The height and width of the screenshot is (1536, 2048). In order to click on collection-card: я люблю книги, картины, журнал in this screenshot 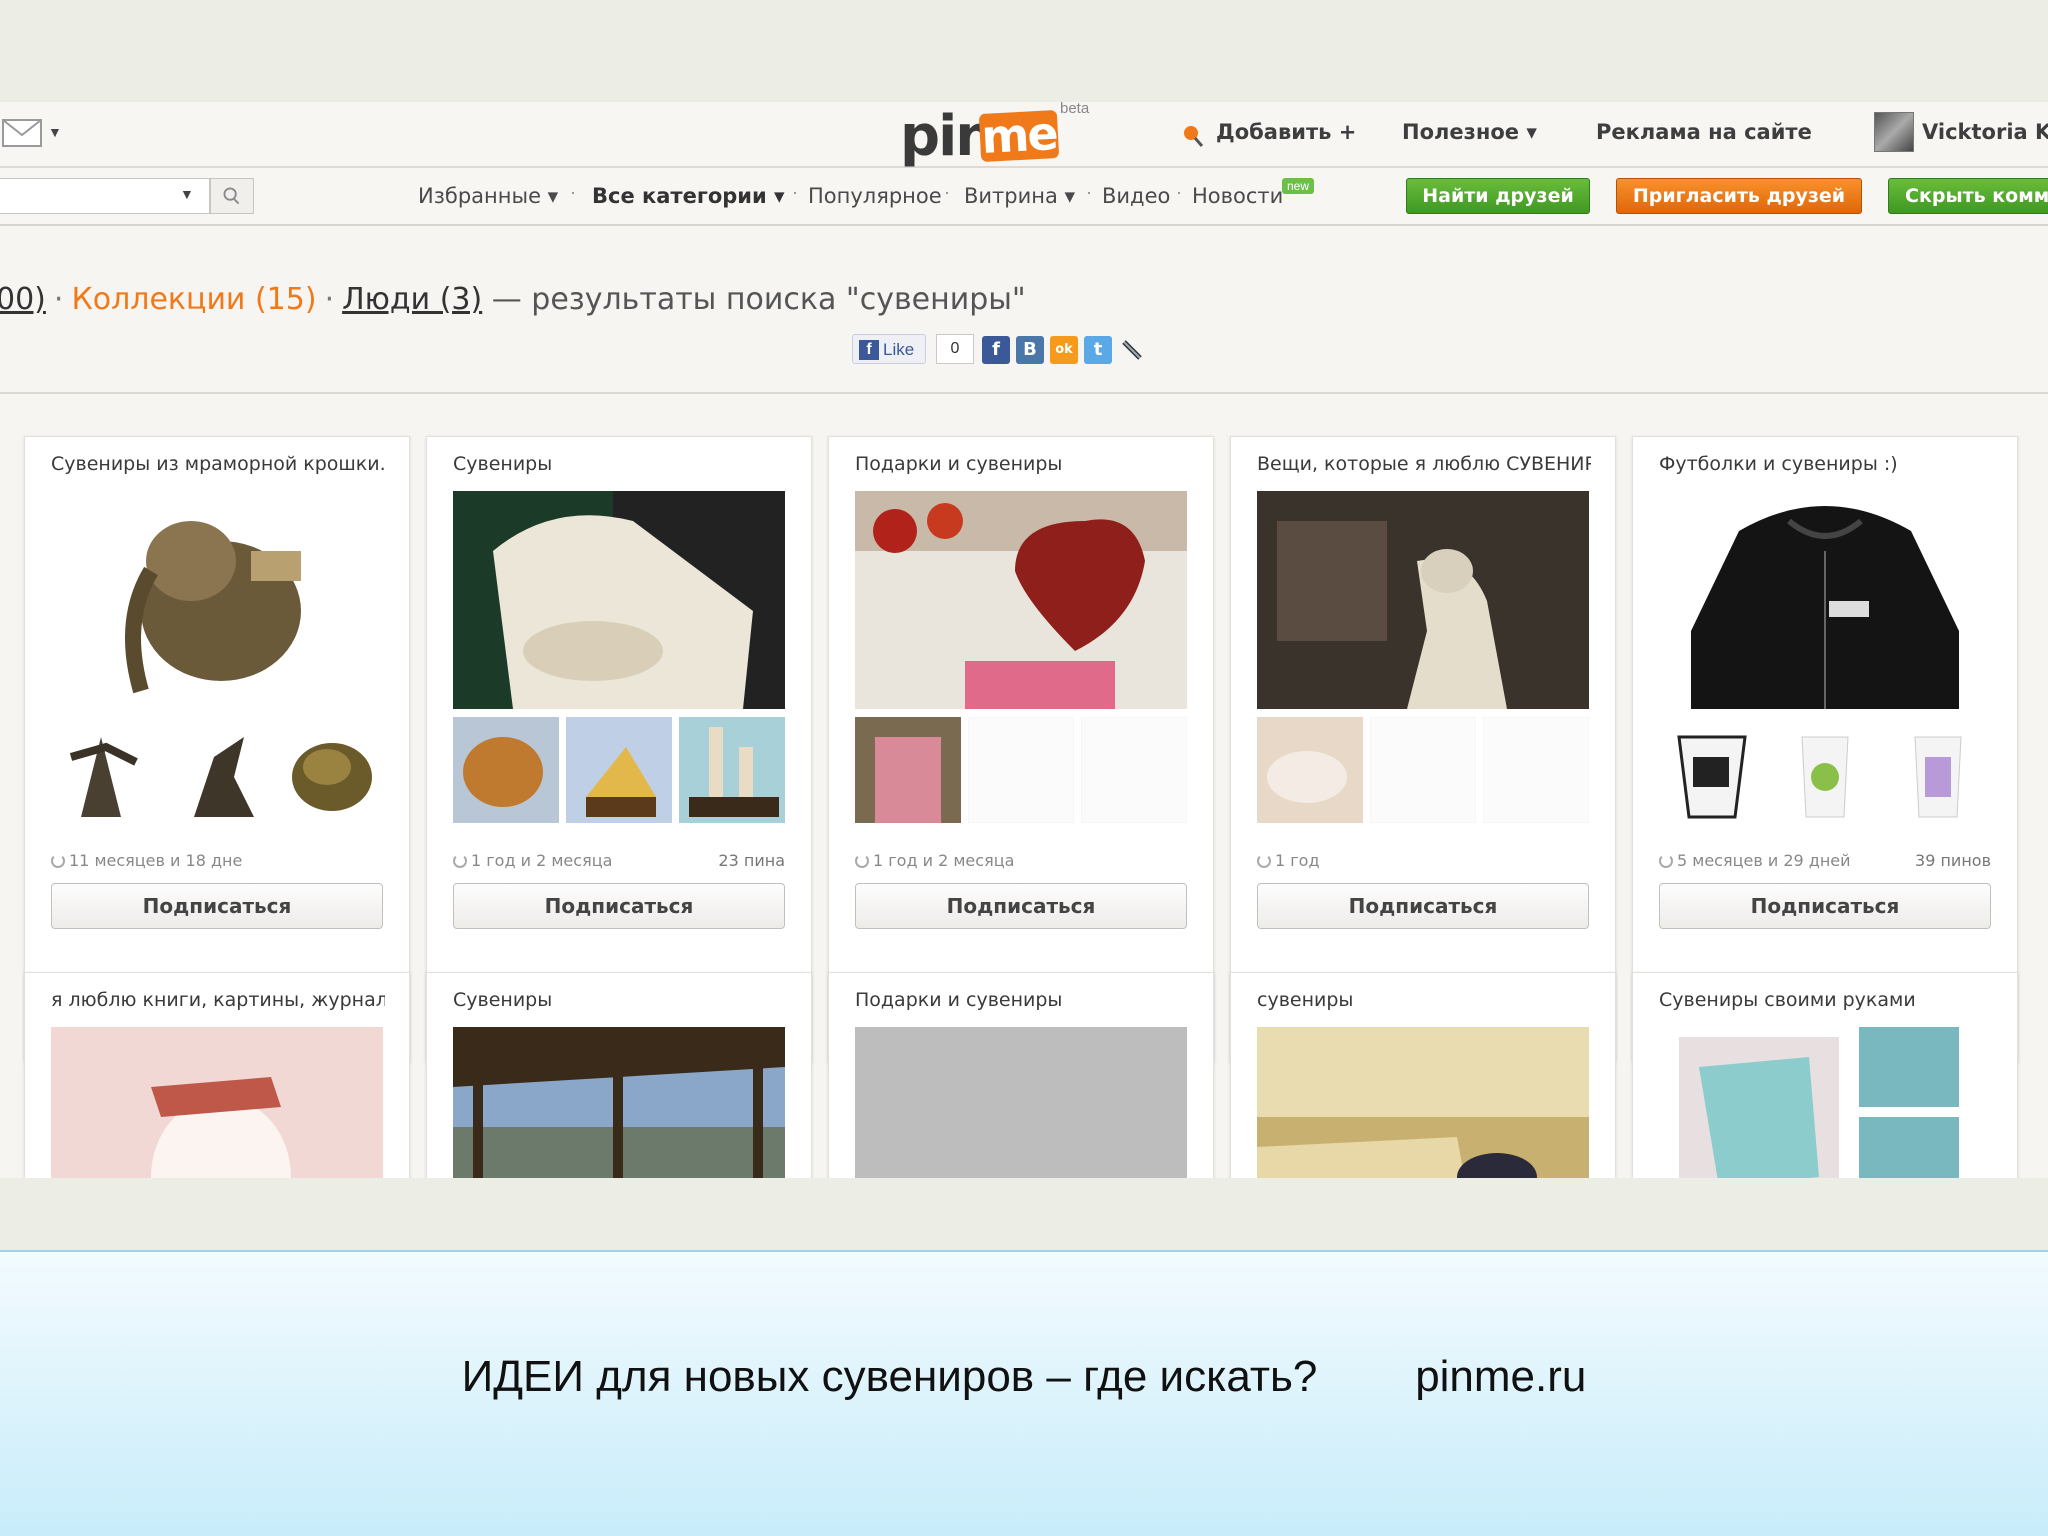, I will do `click(217, 1075)`.